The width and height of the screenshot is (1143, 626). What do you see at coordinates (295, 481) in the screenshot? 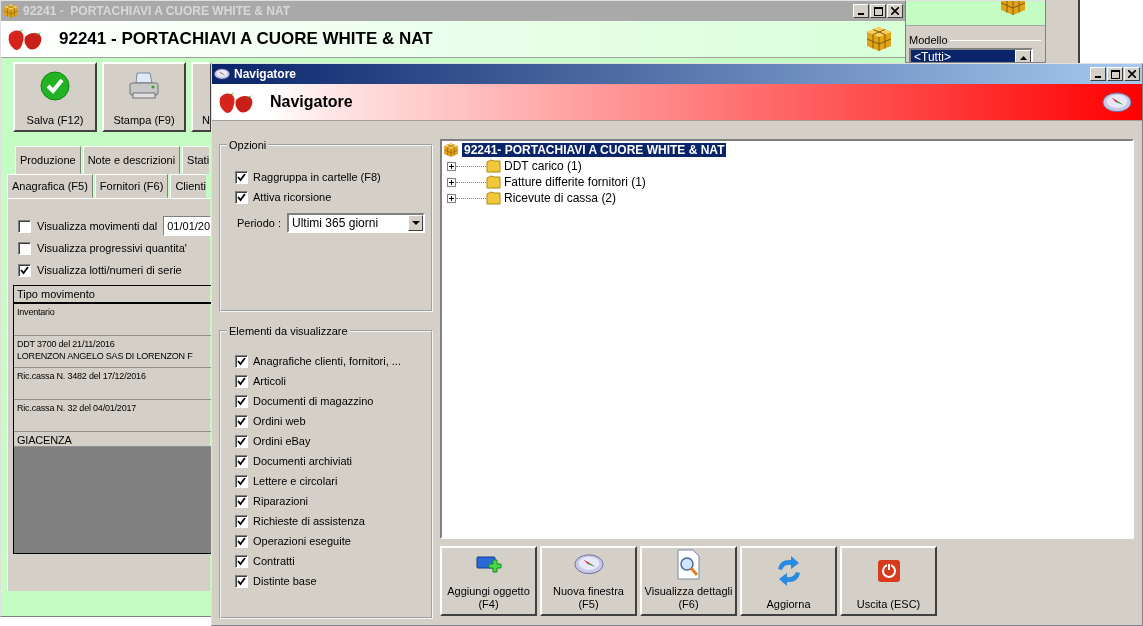
I see `checkbox-label: Lettere e circolari` at bounding box center [295, 481].